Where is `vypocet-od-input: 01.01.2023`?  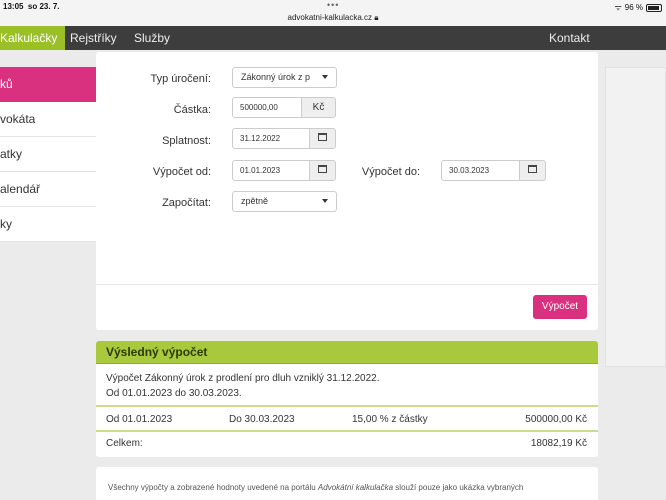 vypocet-od-input: 01.01.2023 is located at coordinates (271, 170).